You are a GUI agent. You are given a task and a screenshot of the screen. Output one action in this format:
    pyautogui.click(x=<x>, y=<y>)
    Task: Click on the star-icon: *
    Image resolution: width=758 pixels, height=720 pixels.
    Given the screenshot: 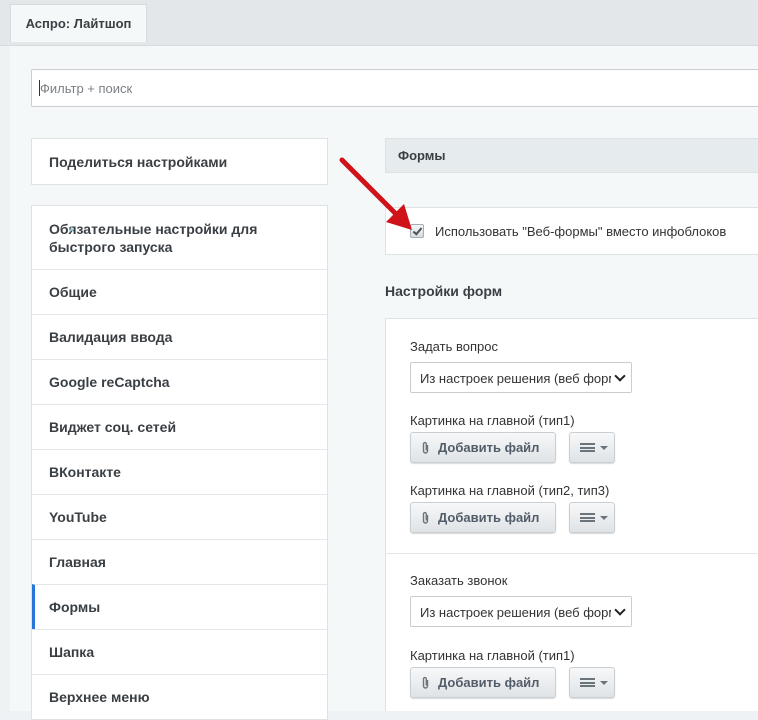 What is the action you would take?
    pyautogui.click(x=72, y=231)
    